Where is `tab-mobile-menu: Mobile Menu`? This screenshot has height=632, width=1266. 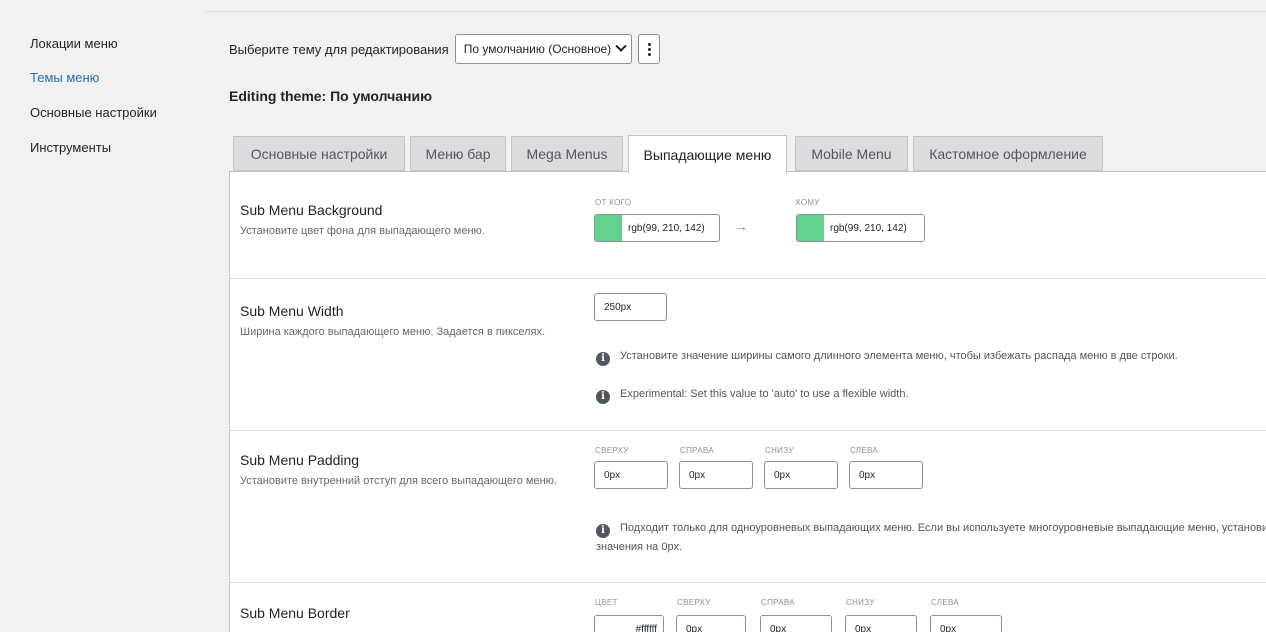
tab-mobile-menu: Mobile Menu is located at coordinates (851, 153).